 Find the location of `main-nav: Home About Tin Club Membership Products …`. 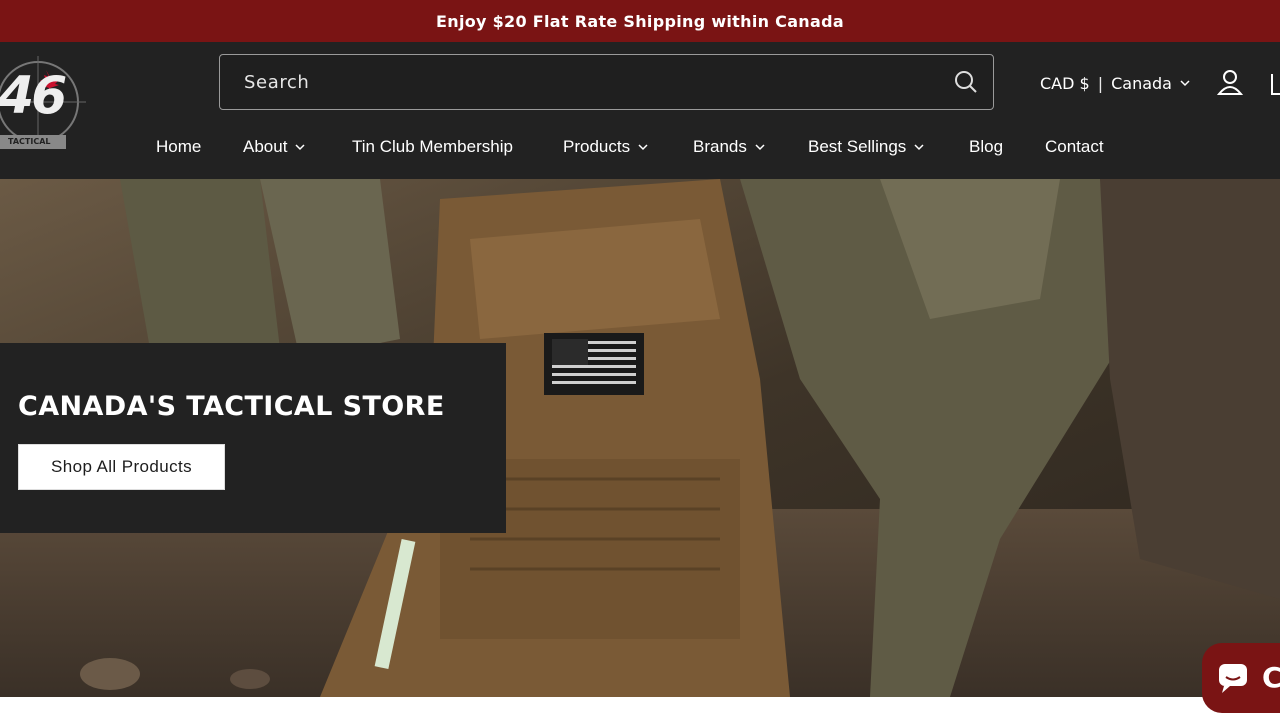

main-nav: Home About Tin Club Membership Products … is located at coordinates (640, 147).